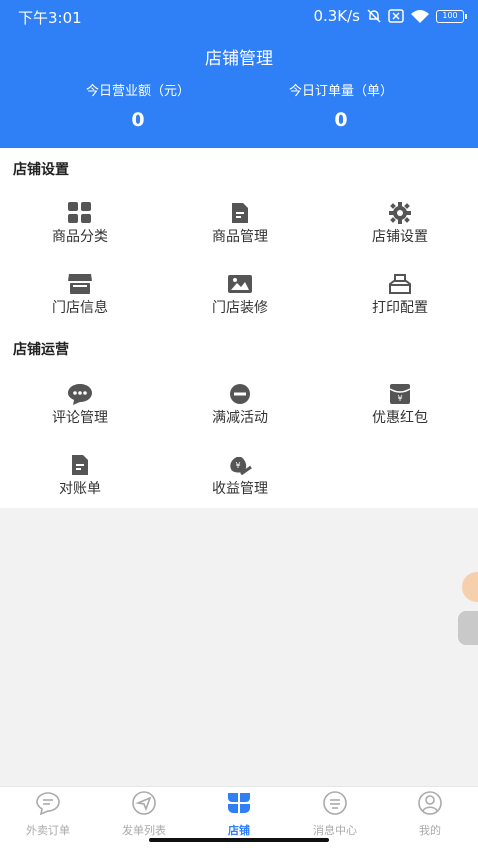  Describe the element at coordinates (374, 16) in the screenshot. I see `mute-bell-icon` at that location.